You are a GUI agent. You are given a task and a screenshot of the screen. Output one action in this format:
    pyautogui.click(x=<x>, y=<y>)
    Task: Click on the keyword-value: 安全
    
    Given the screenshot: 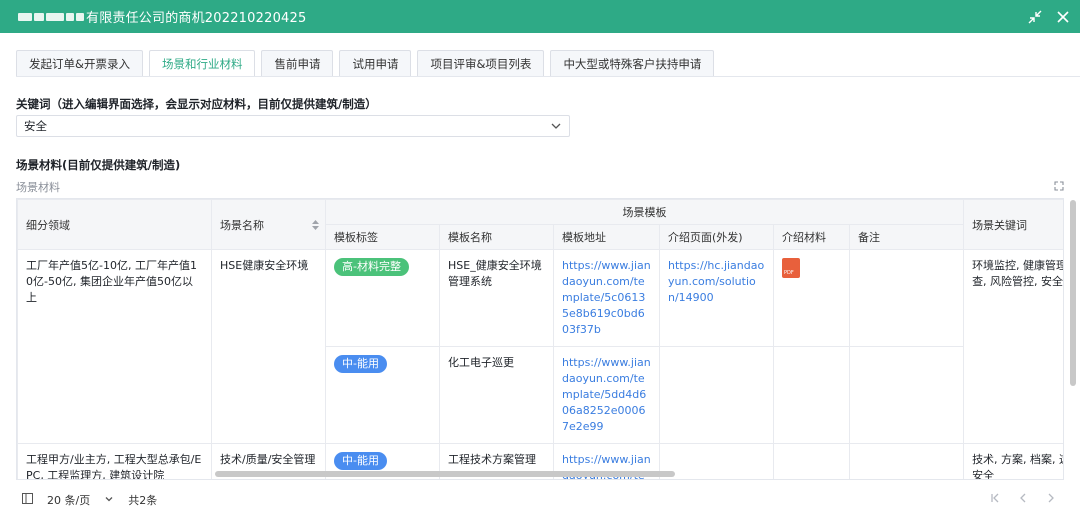 What is the action you would take?
    pyautogui.click(x=35, y=126)
    